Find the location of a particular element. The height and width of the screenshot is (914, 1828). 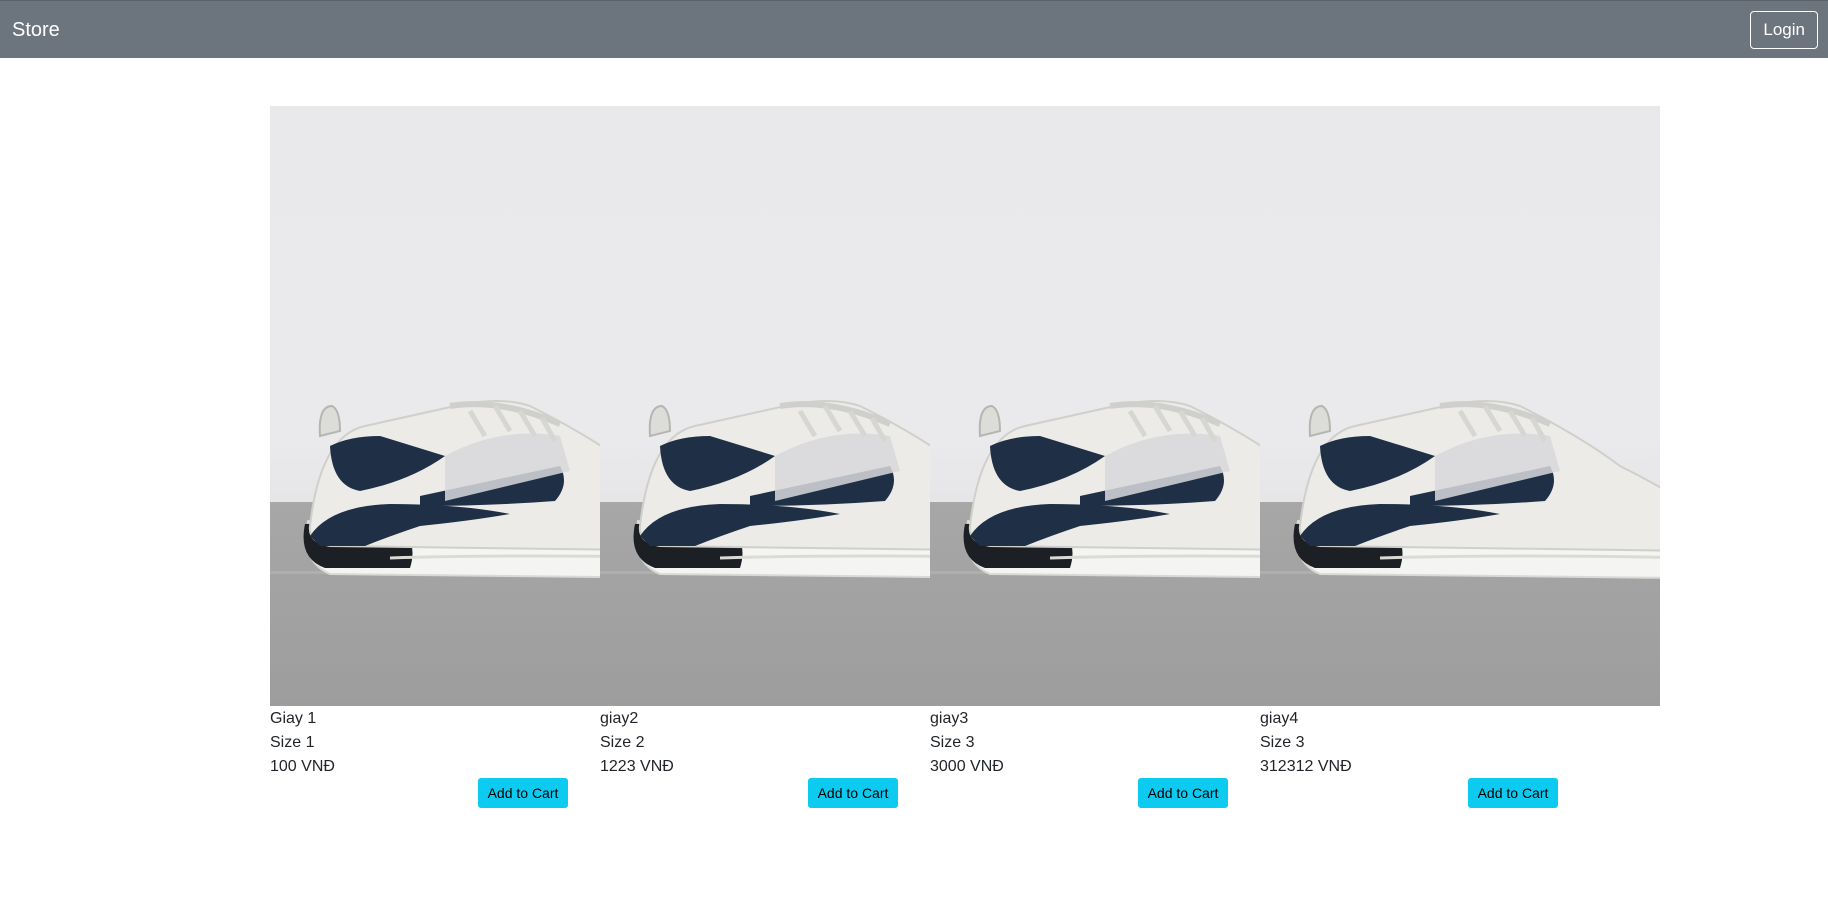

product-info: Giay 1 Size 1 100 VNĐ is located at coordinates (435, 742).